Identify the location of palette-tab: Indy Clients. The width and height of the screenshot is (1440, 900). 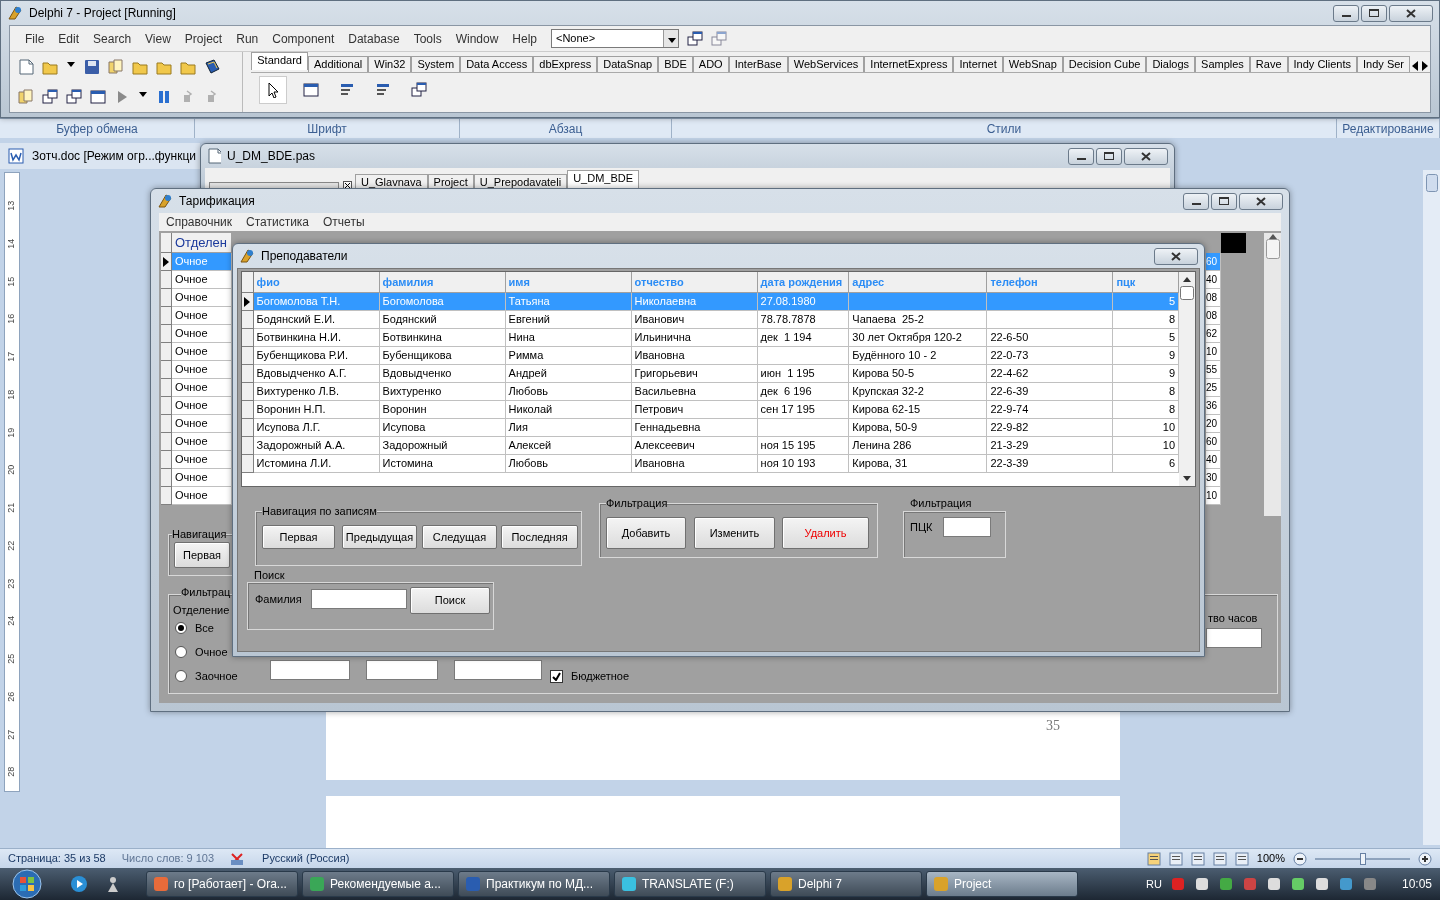
(1322, 64).